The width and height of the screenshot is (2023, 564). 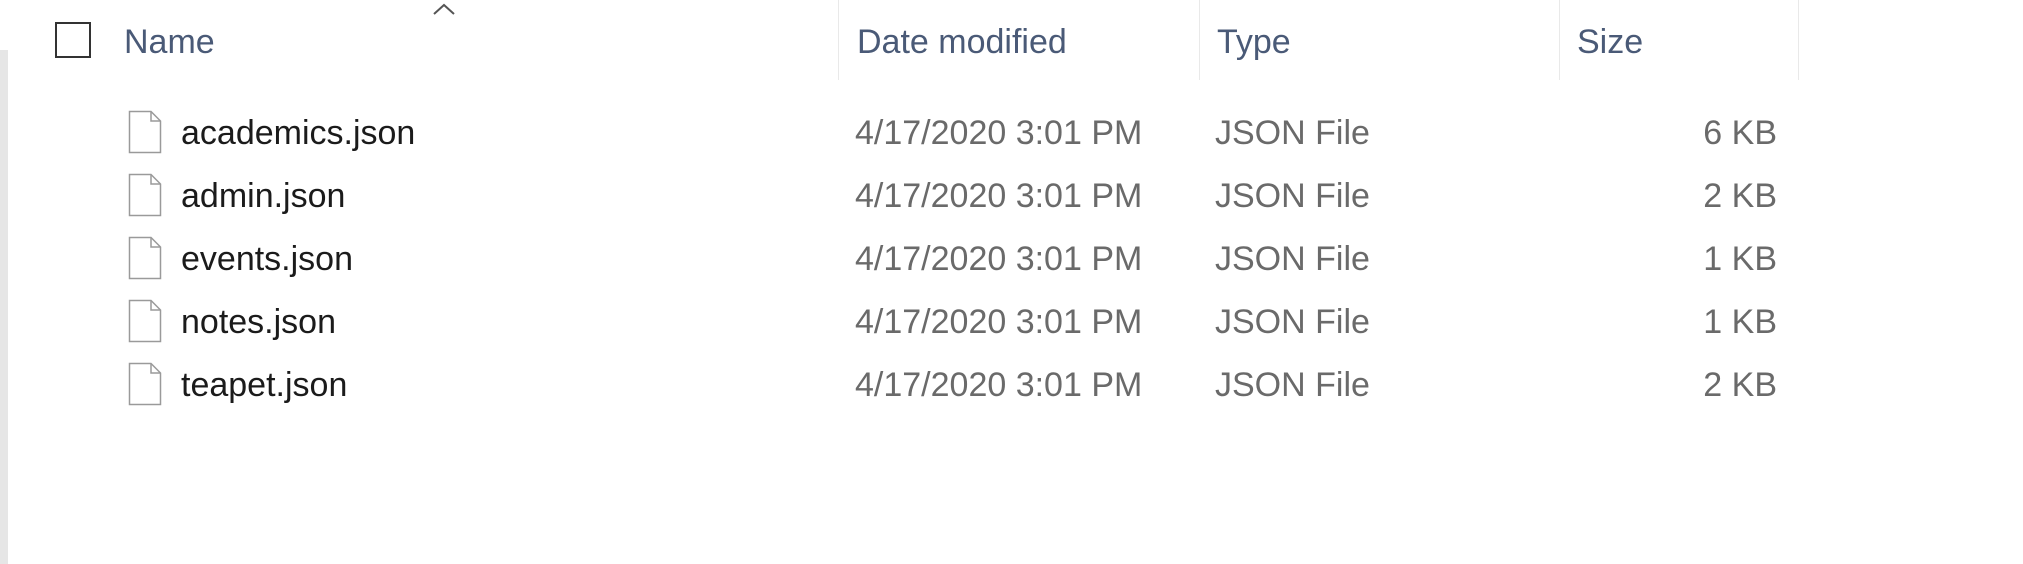 What do you see at coordinates (298, 133) in the screenshot?
I see `file-name: academics.json` at bounding box center [298, 133].